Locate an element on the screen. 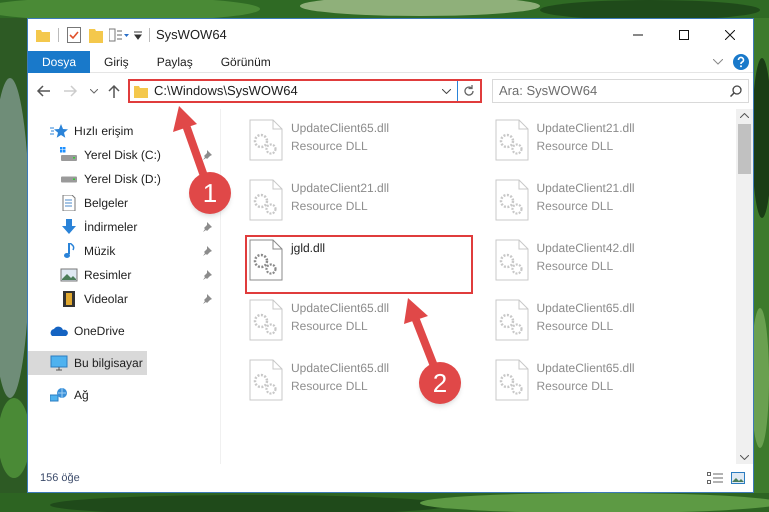 The width and height of the screenshot is (769, 512). dropdown-icon is located at coordinates (138, 35).